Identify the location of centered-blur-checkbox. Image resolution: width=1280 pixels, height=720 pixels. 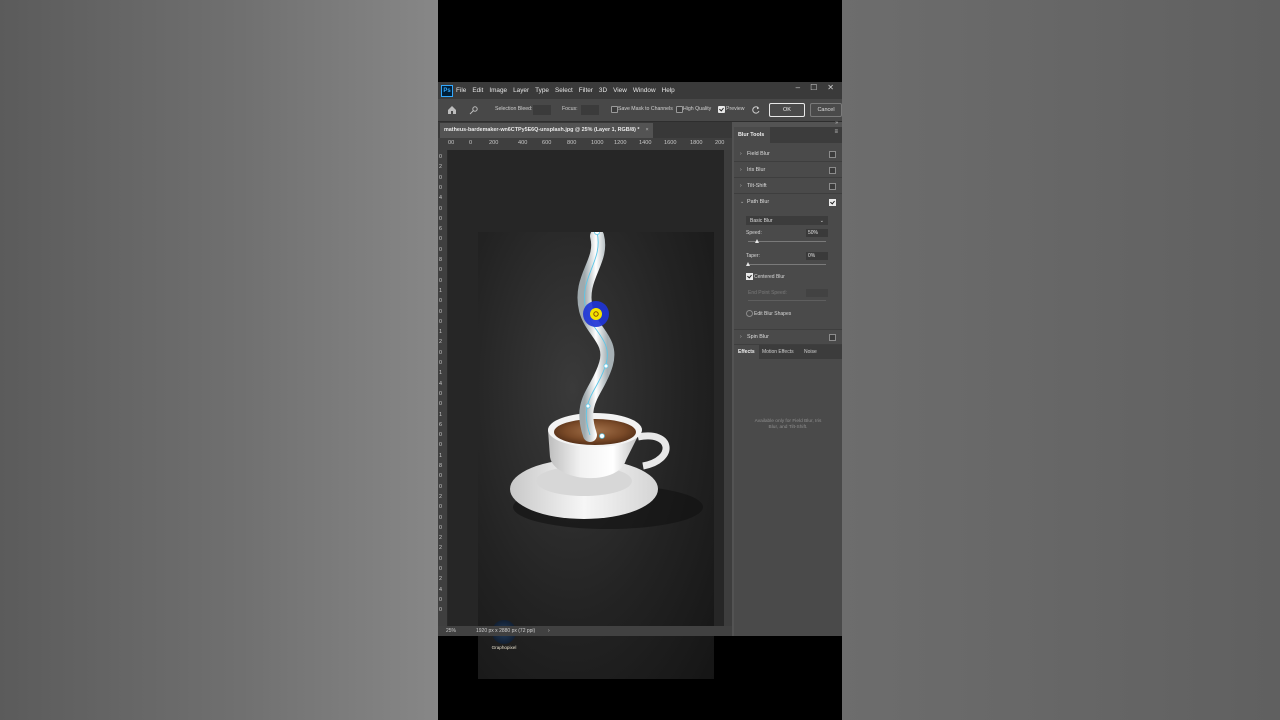
(749, 276).